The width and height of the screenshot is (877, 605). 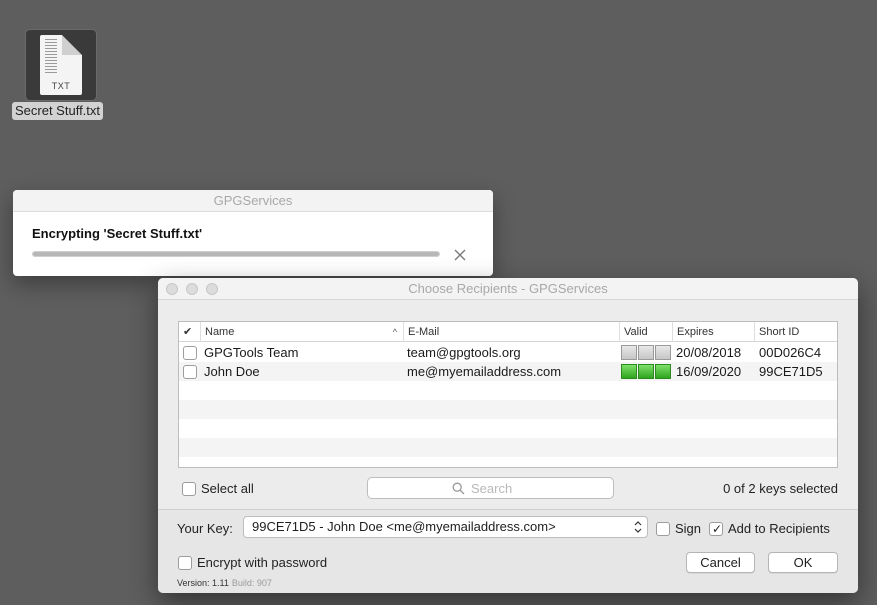 What do you see at coordinates (484, 371) in the screenshot?
I see `recipient-email: me@myemailaddress.com` at bounding box center [484, 371].